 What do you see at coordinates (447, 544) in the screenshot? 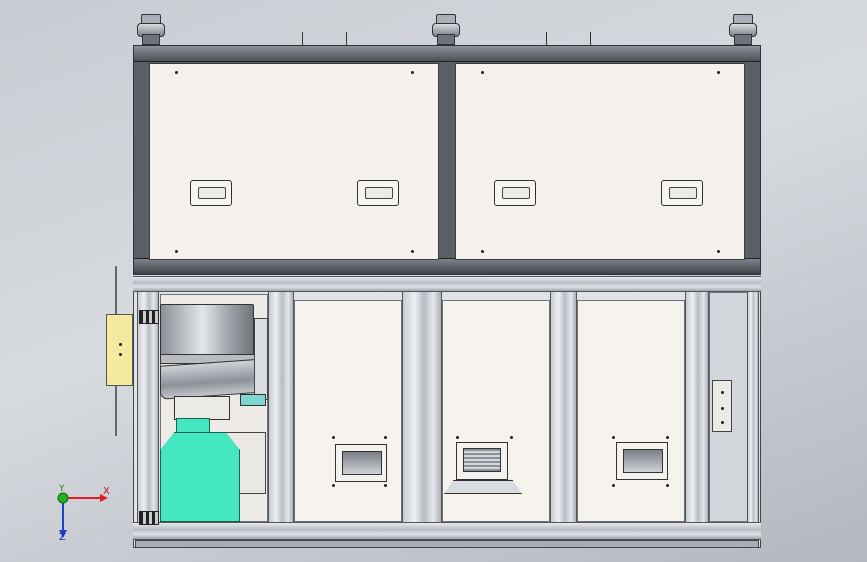
I see `base-plate` at bounding box center [447, 544].